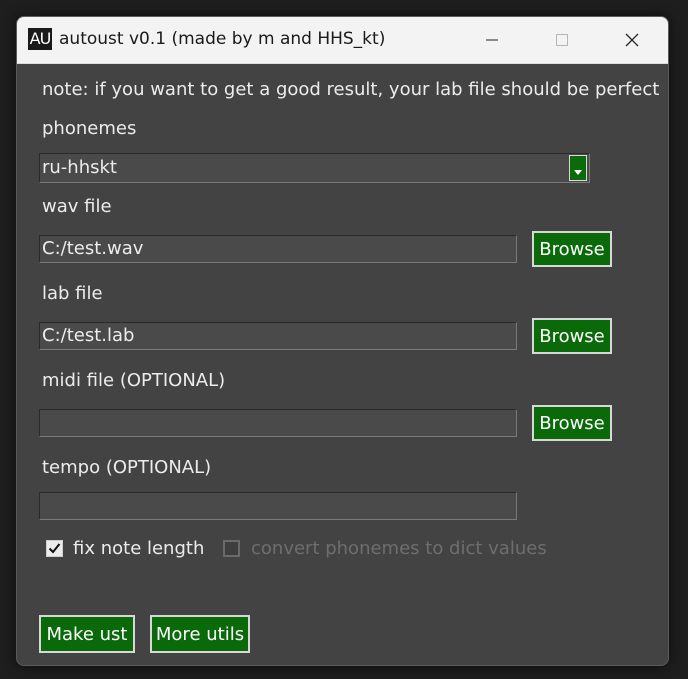 The image size is (688, 679). What do you see at coordinates (77, 206) in the screenshot?
I see `wav-file-label: wav file` at bounding box center [77, 206].